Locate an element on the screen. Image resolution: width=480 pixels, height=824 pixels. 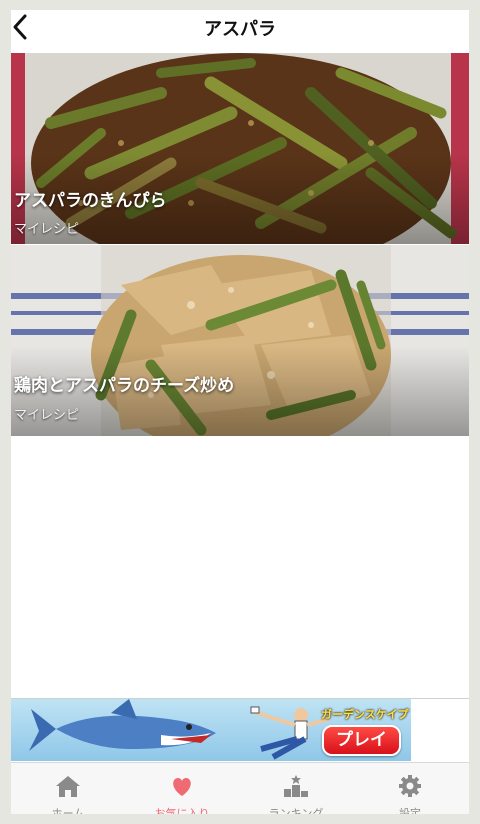
ad-game-title: ガーデンスケイプ is located at coordinates (365, 714).